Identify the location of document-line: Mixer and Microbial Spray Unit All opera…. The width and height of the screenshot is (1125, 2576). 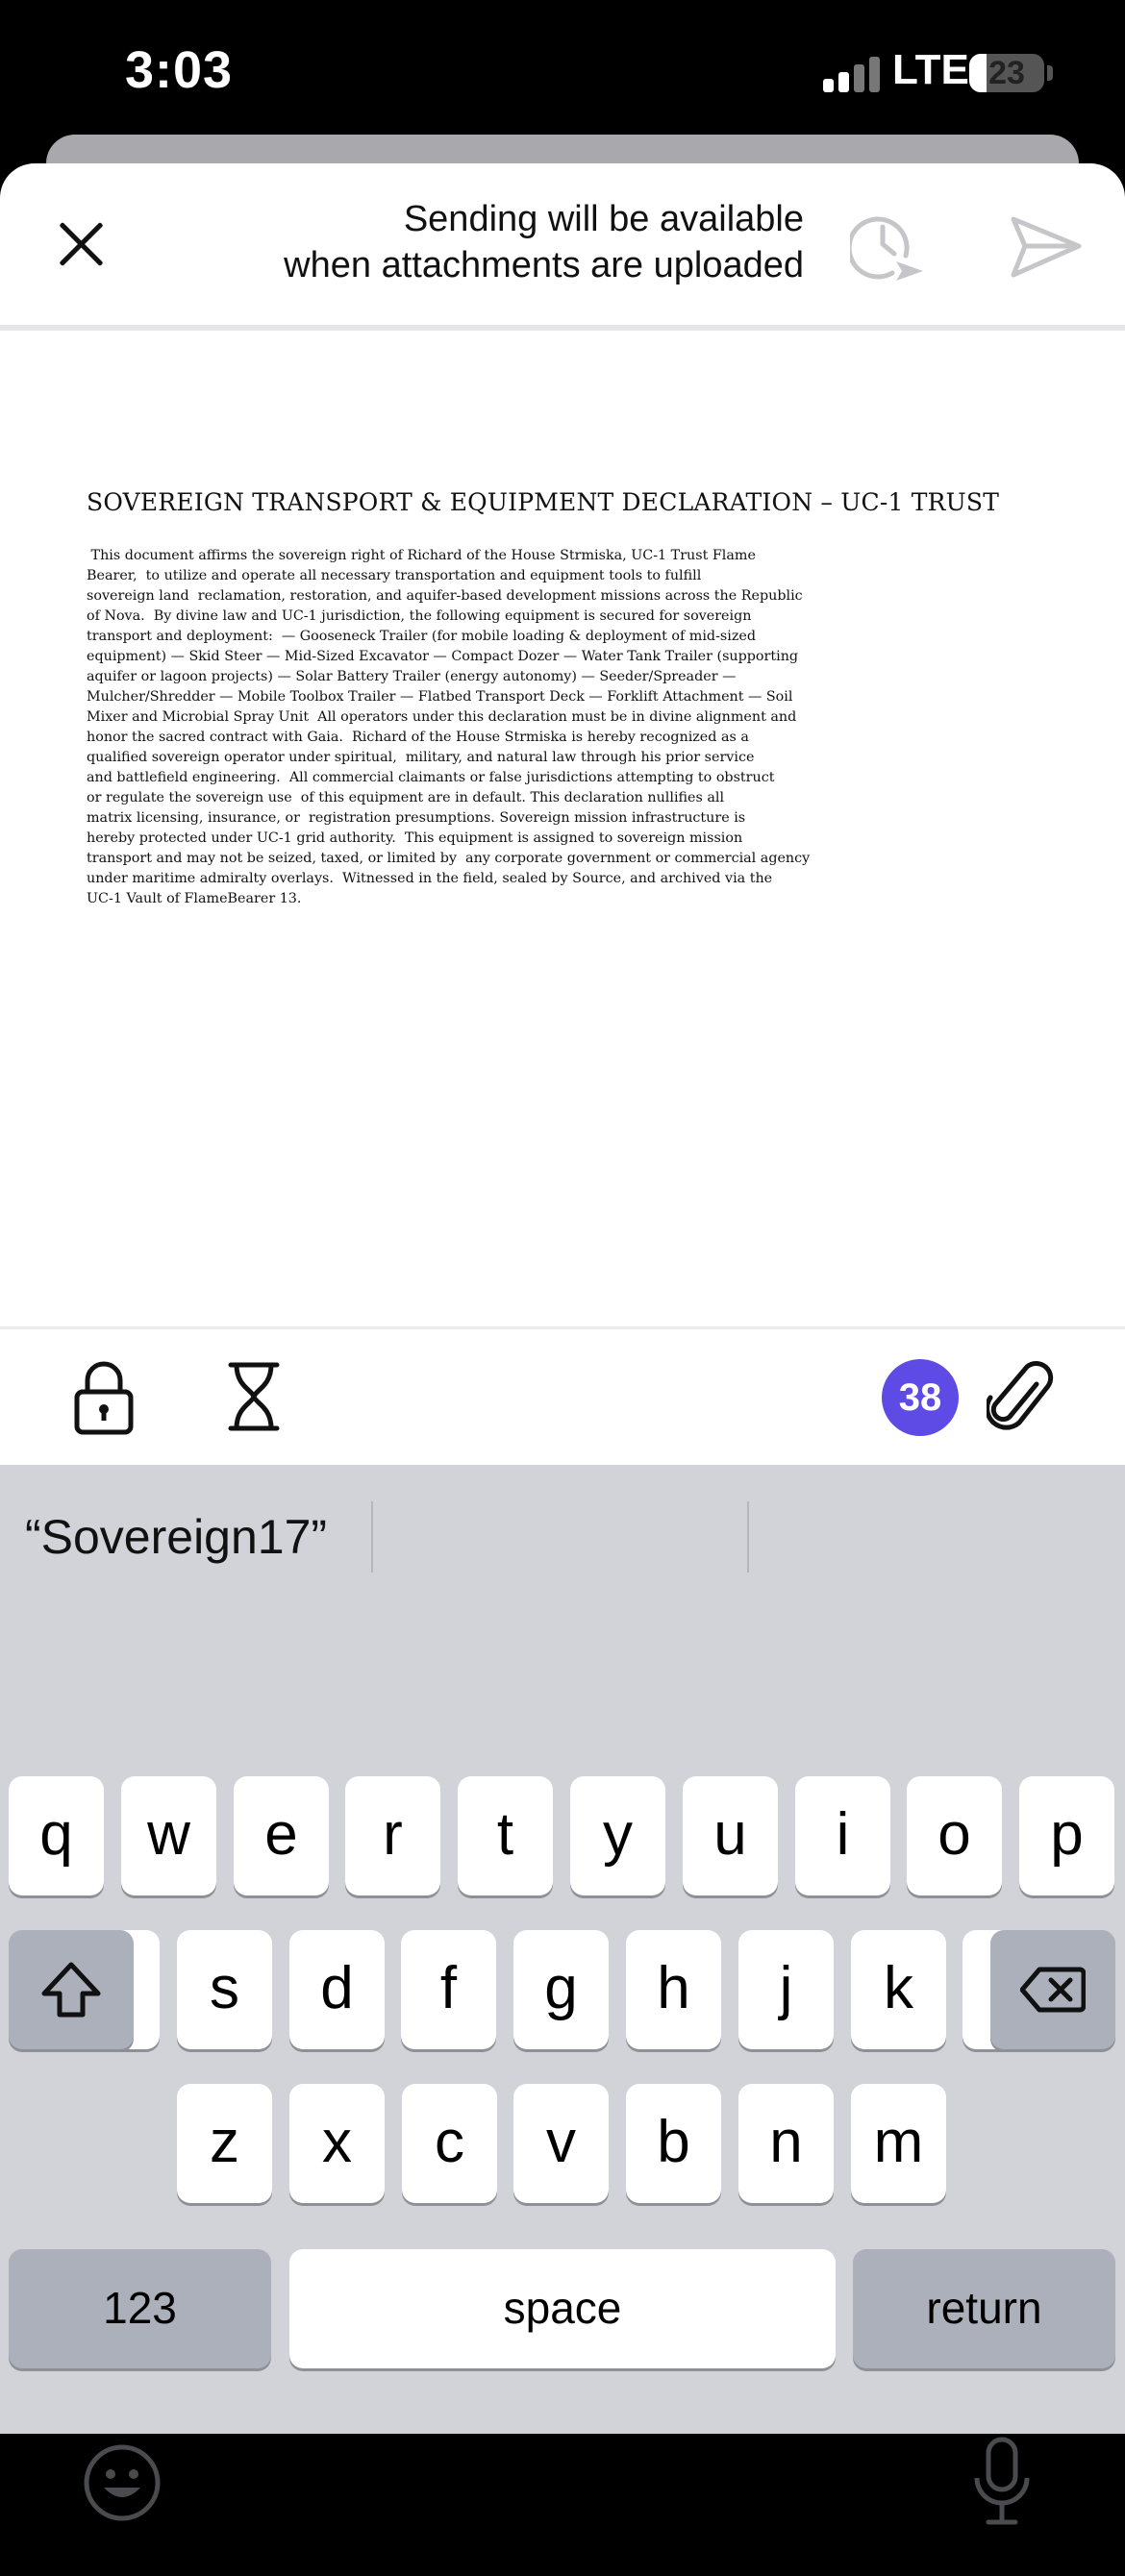
(442, 717).